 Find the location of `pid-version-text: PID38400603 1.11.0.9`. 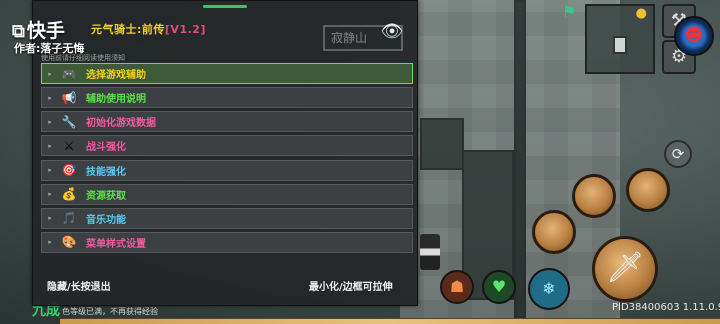

pid-version-text: PID38400603 1.11.0.9 is located at coordinates (666, 307).